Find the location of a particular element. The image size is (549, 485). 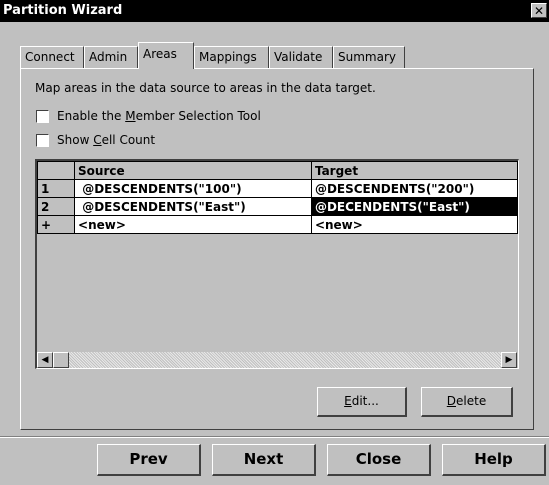

enable-member-tool-label: Enable the Member Selection Tool is located at coordinates (159, 116).